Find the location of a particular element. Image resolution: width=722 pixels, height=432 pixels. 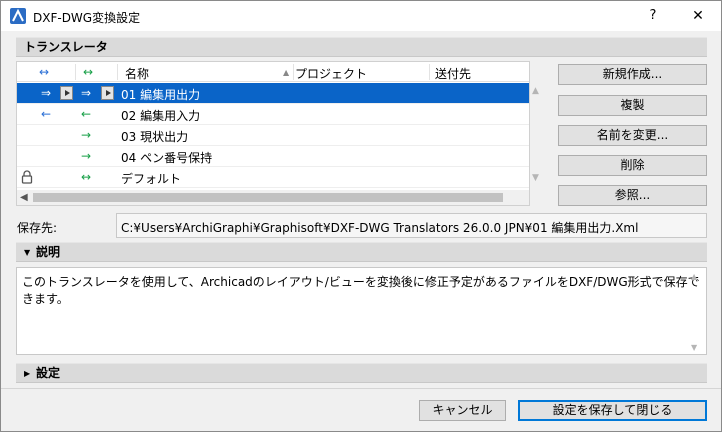

header-arrow-2: ↔ is located at coordinates (88, 72).